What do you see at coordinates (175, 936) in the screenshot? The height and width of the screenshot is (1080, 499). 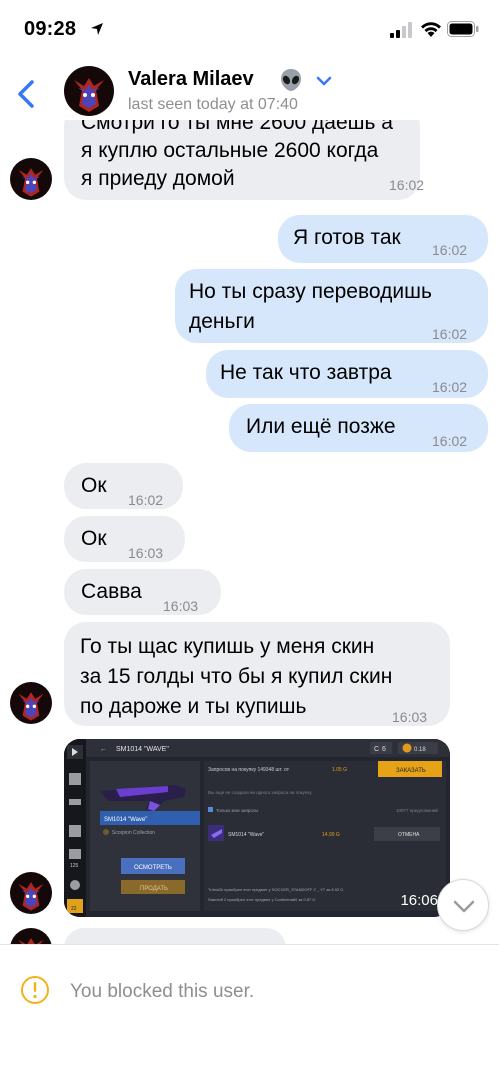 I see `incoming-message` at bounding box center [175, 936].